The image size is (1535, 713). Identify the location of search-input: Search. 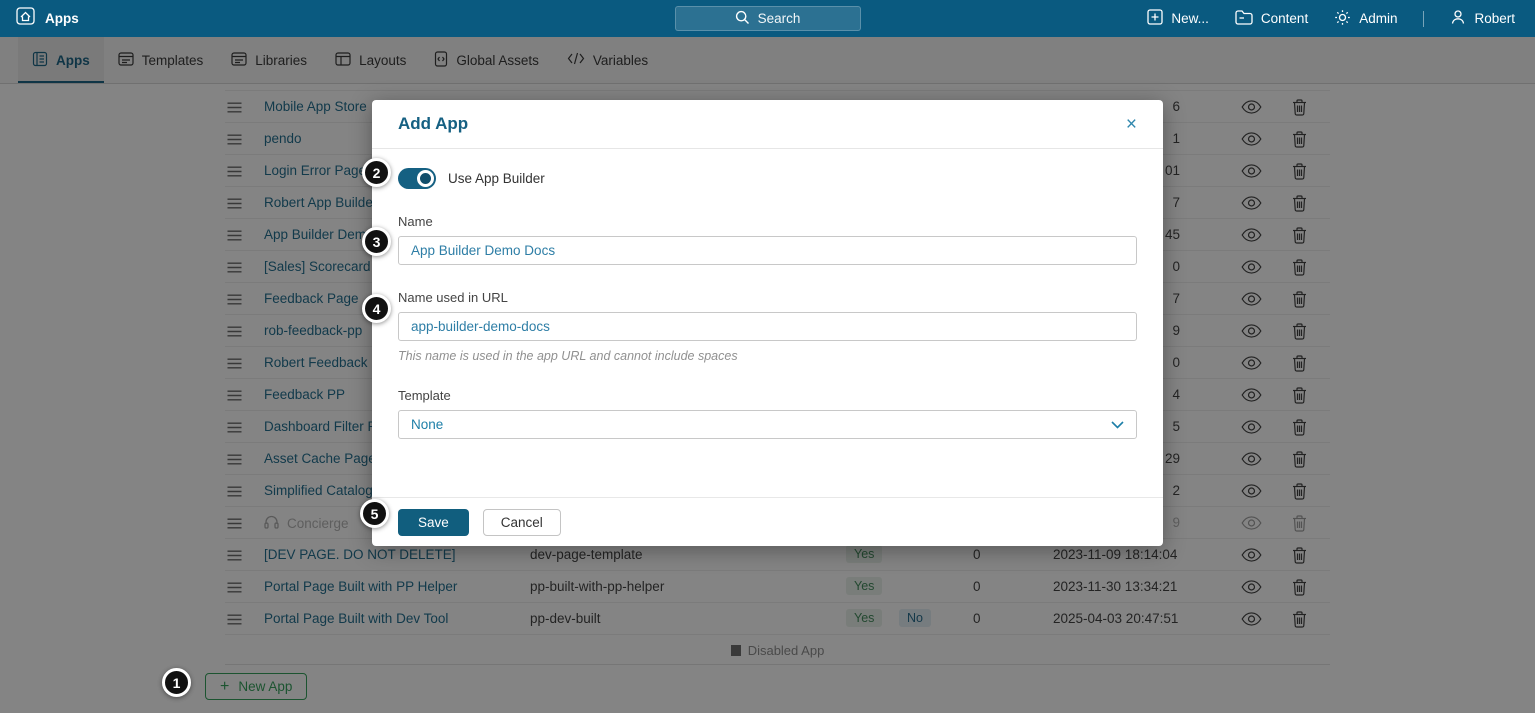
(767, 18).